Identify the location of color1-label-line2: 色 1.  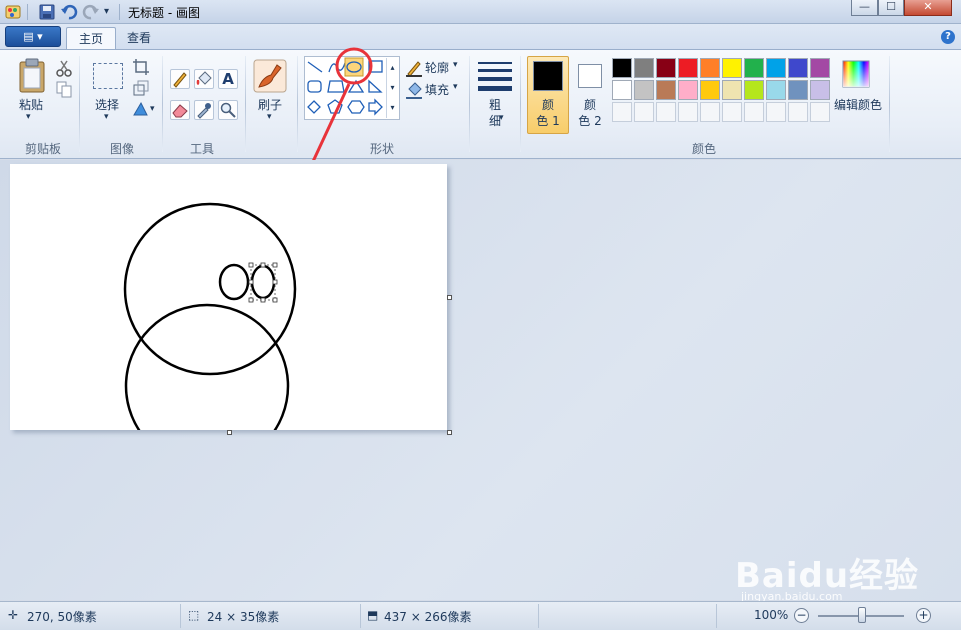
(548, 121).